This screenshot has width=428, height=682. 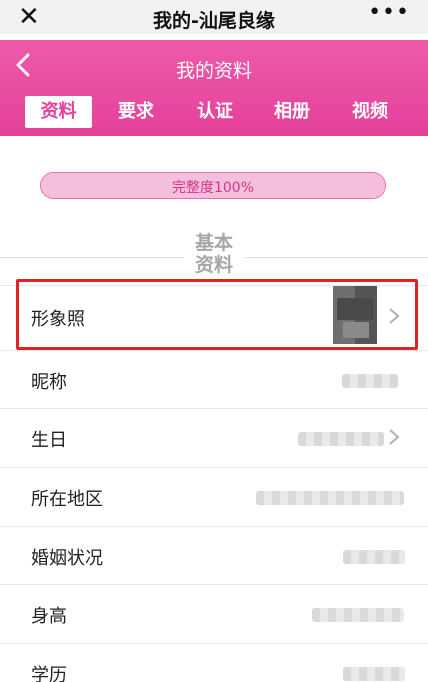 I want to click on row-label: 昵称, so click(x=49, y=382).